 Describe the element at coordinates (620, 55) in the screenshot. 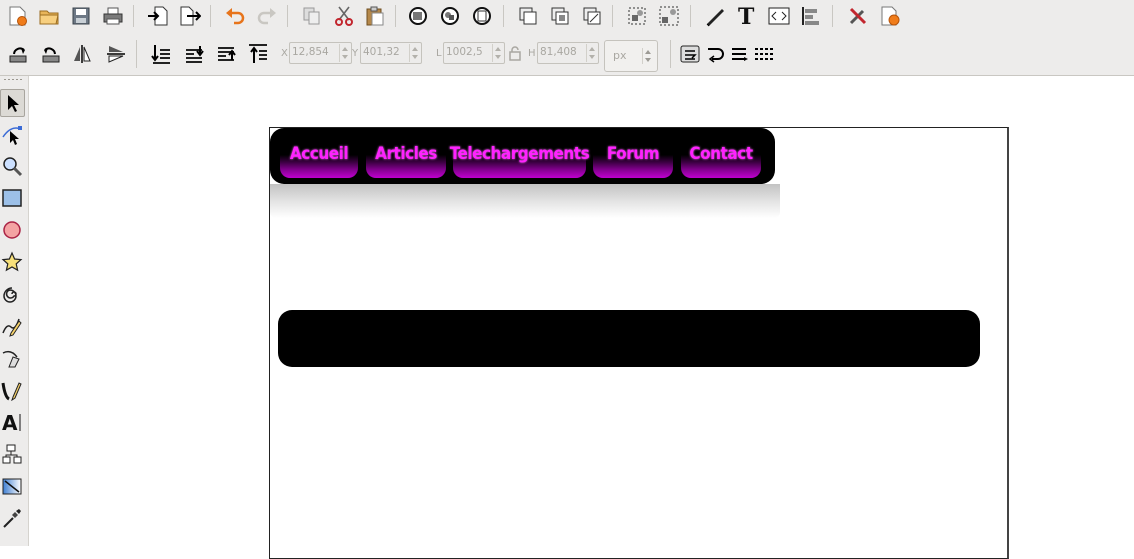

I see `unit-value: px` at that location.